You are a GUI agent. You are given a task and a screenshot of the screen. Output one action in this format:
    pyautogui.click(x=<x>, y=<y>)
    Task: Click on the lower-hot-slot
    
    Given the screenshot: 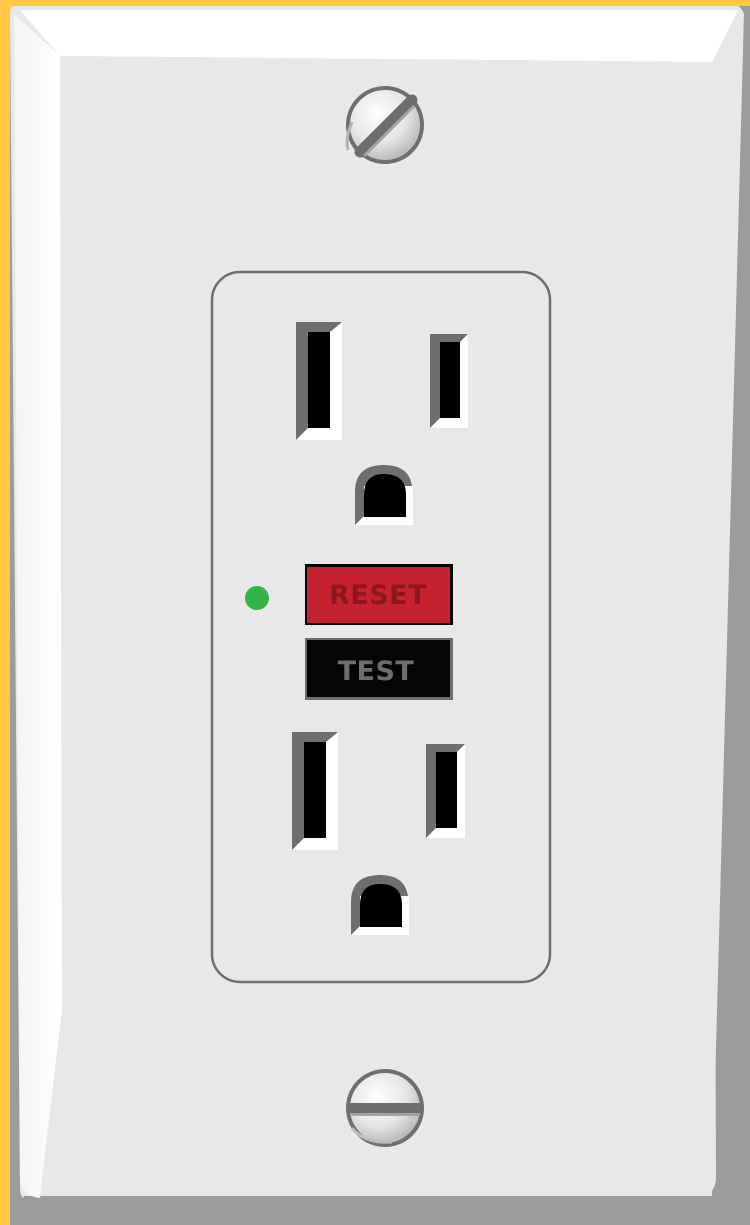 What is the action you would take?
    pyautogui.click(x=445, y=791)
    